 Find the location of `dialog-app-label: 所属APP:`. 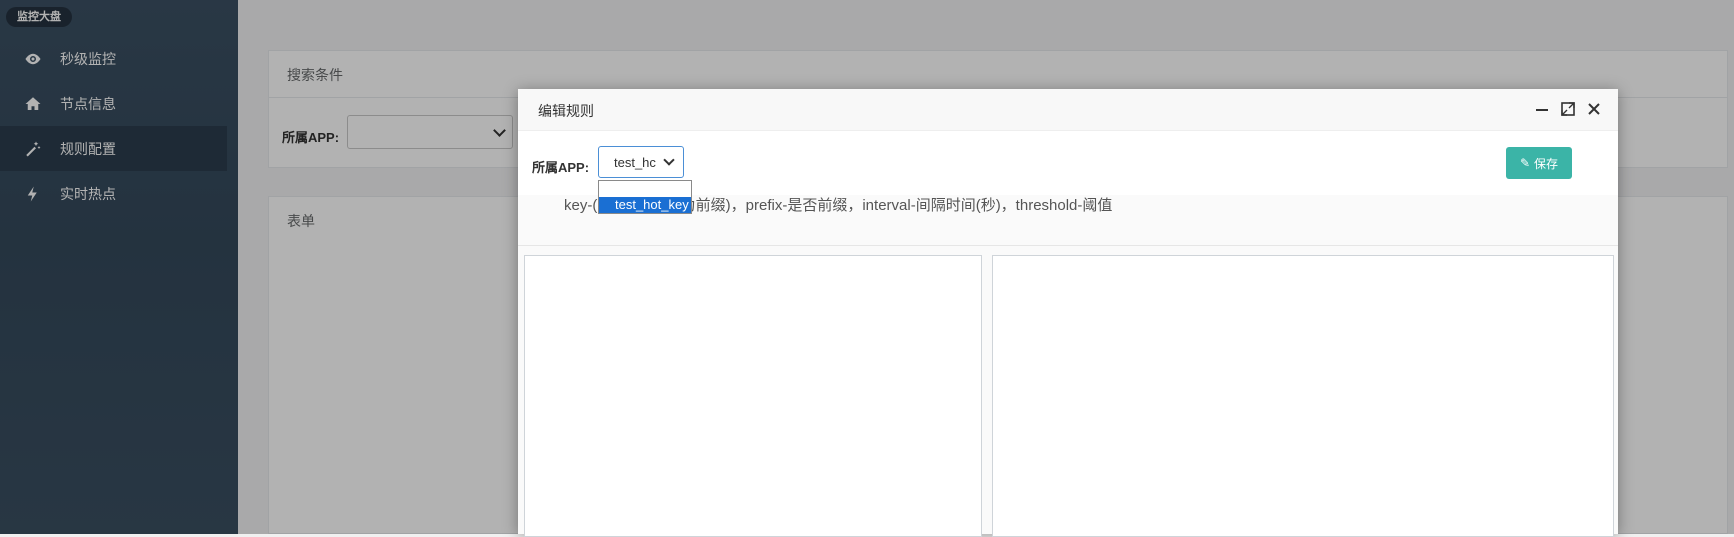

dialog-app-label: 所属APP: is located at coordinates (561, 167).